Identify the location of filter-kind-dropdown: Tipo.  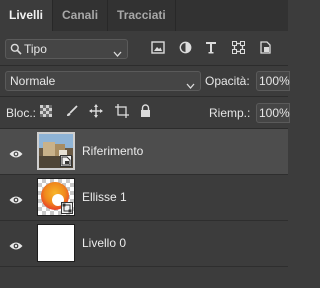
(66, 49).